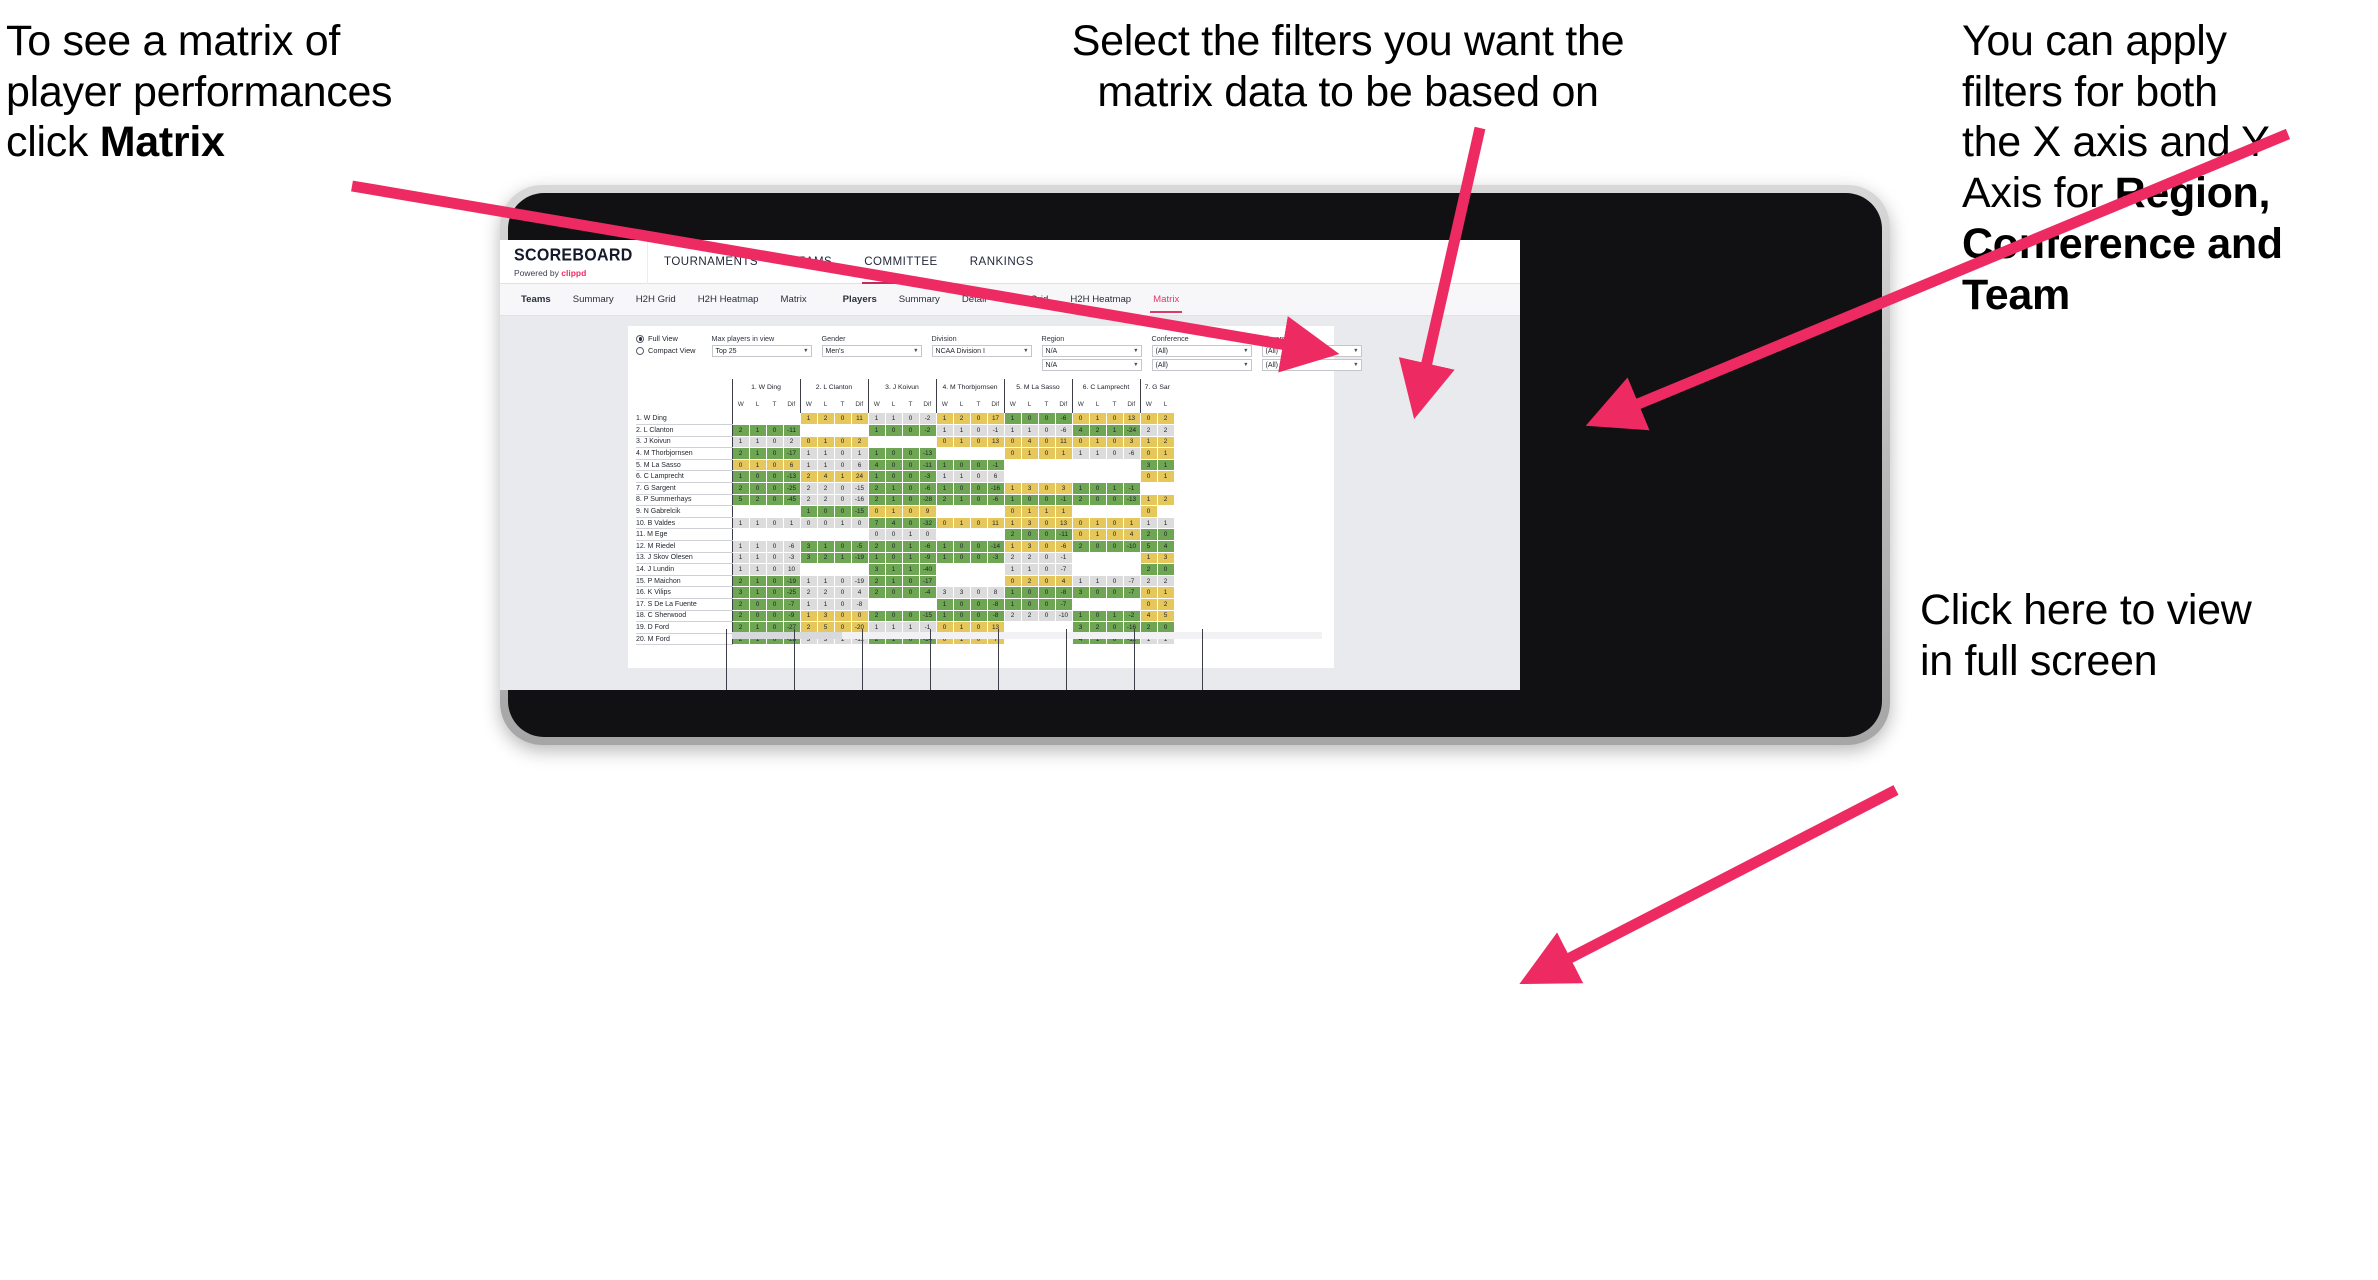  Describe the element at coordinates (996, 616) in the screenshot. I see `matrix-cell: -8` at that location.